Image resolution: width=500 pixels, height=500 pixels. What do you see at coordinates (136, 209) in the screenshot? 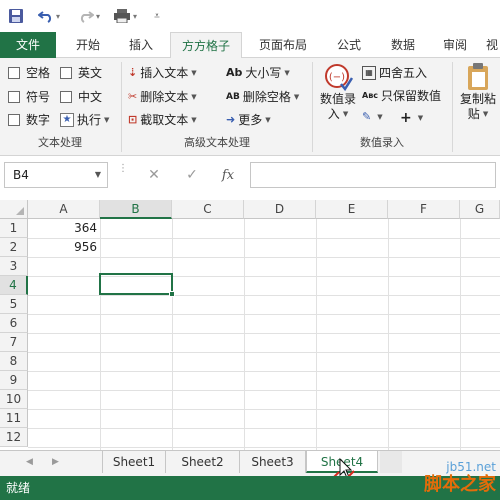
I see `column-header-b: B` at bounding box center [136, 209].